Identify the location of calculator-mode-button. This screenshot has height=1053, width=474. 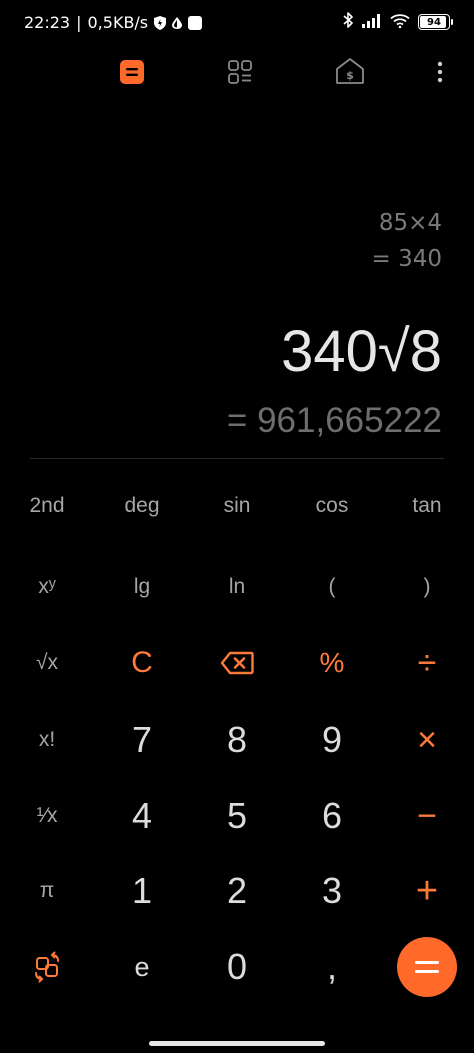
(132, 72).